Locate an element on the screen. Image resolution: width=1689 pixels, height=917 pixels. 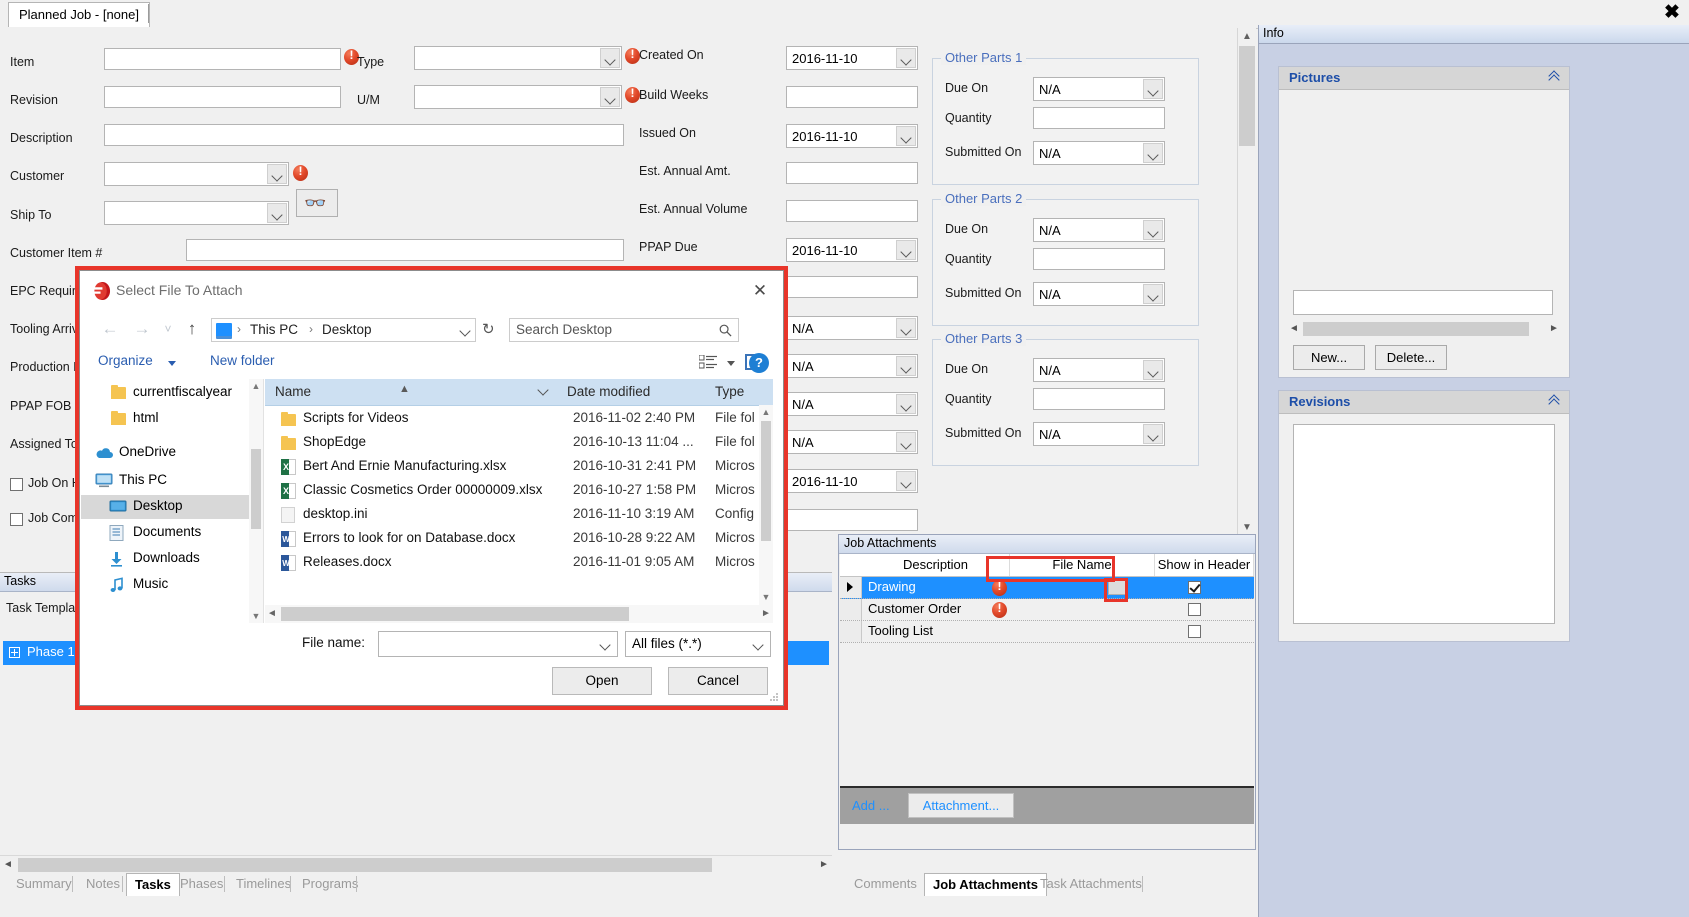
other-parts-2-submitted-on: N/A is located at coordinates (1099, 294).